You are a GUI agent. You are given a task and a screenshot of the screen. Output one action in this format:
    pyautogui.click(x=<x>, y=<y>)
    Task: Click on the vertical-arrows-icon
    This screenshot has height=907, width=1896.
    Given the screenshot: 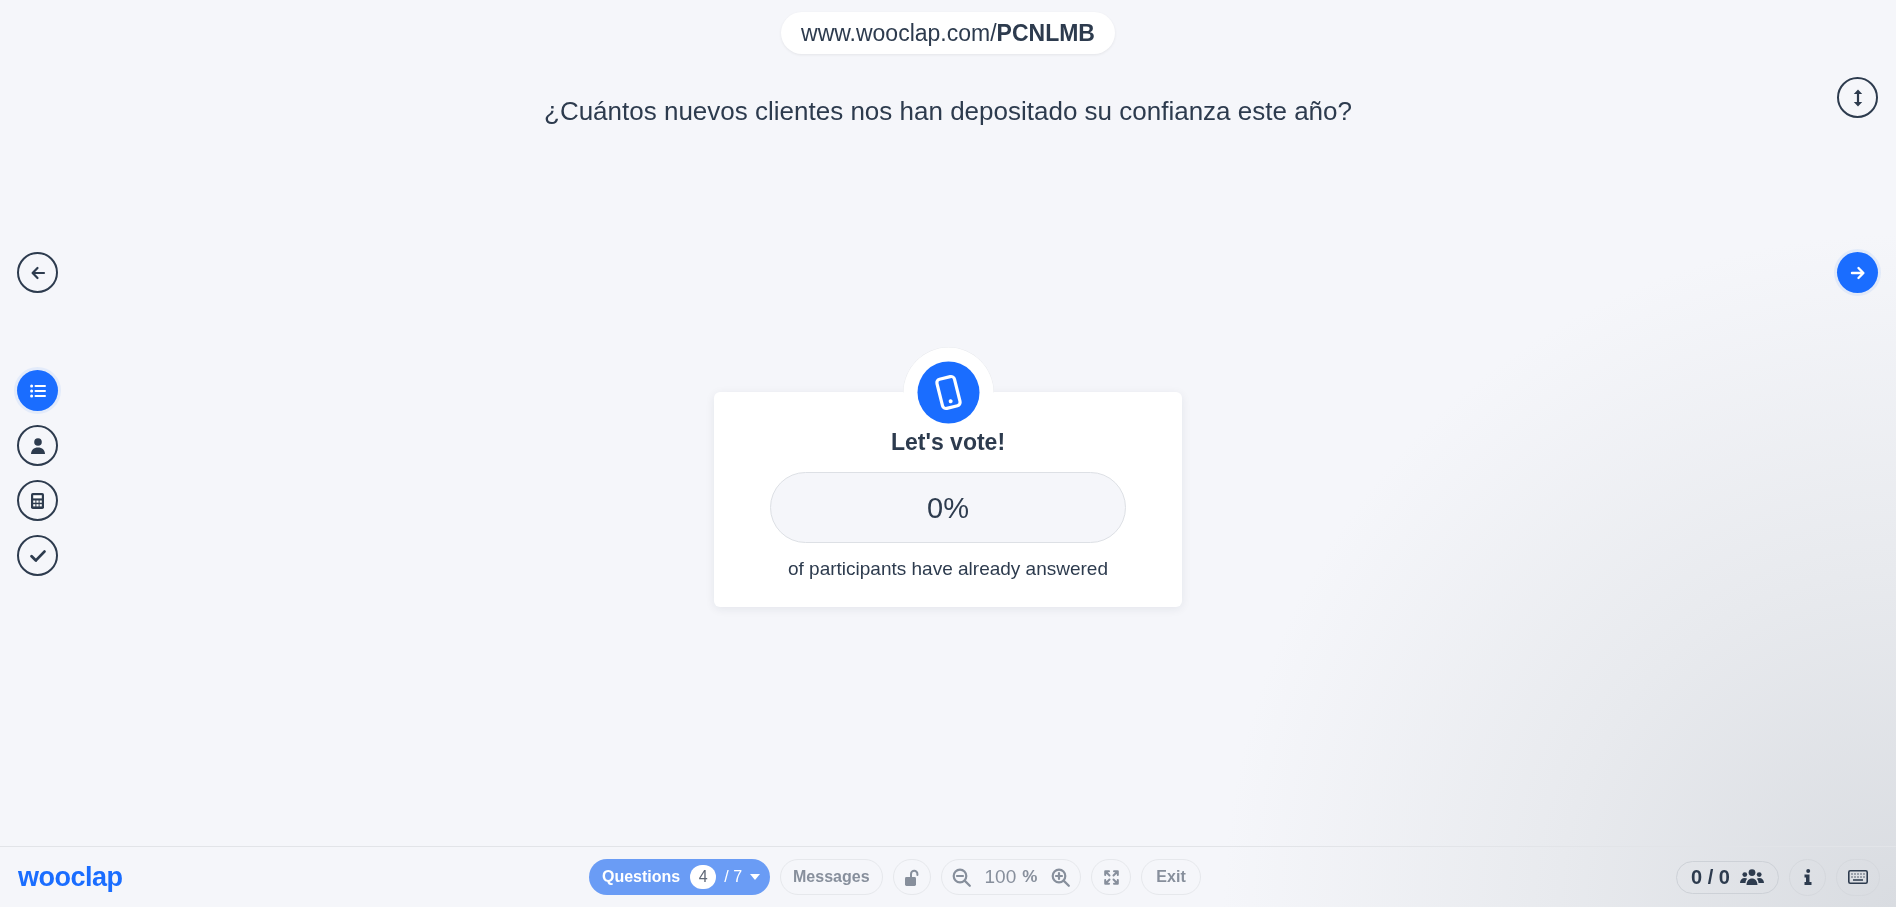 What is the action you would take?
    pyautogui.click(x=1857, y=97)
    